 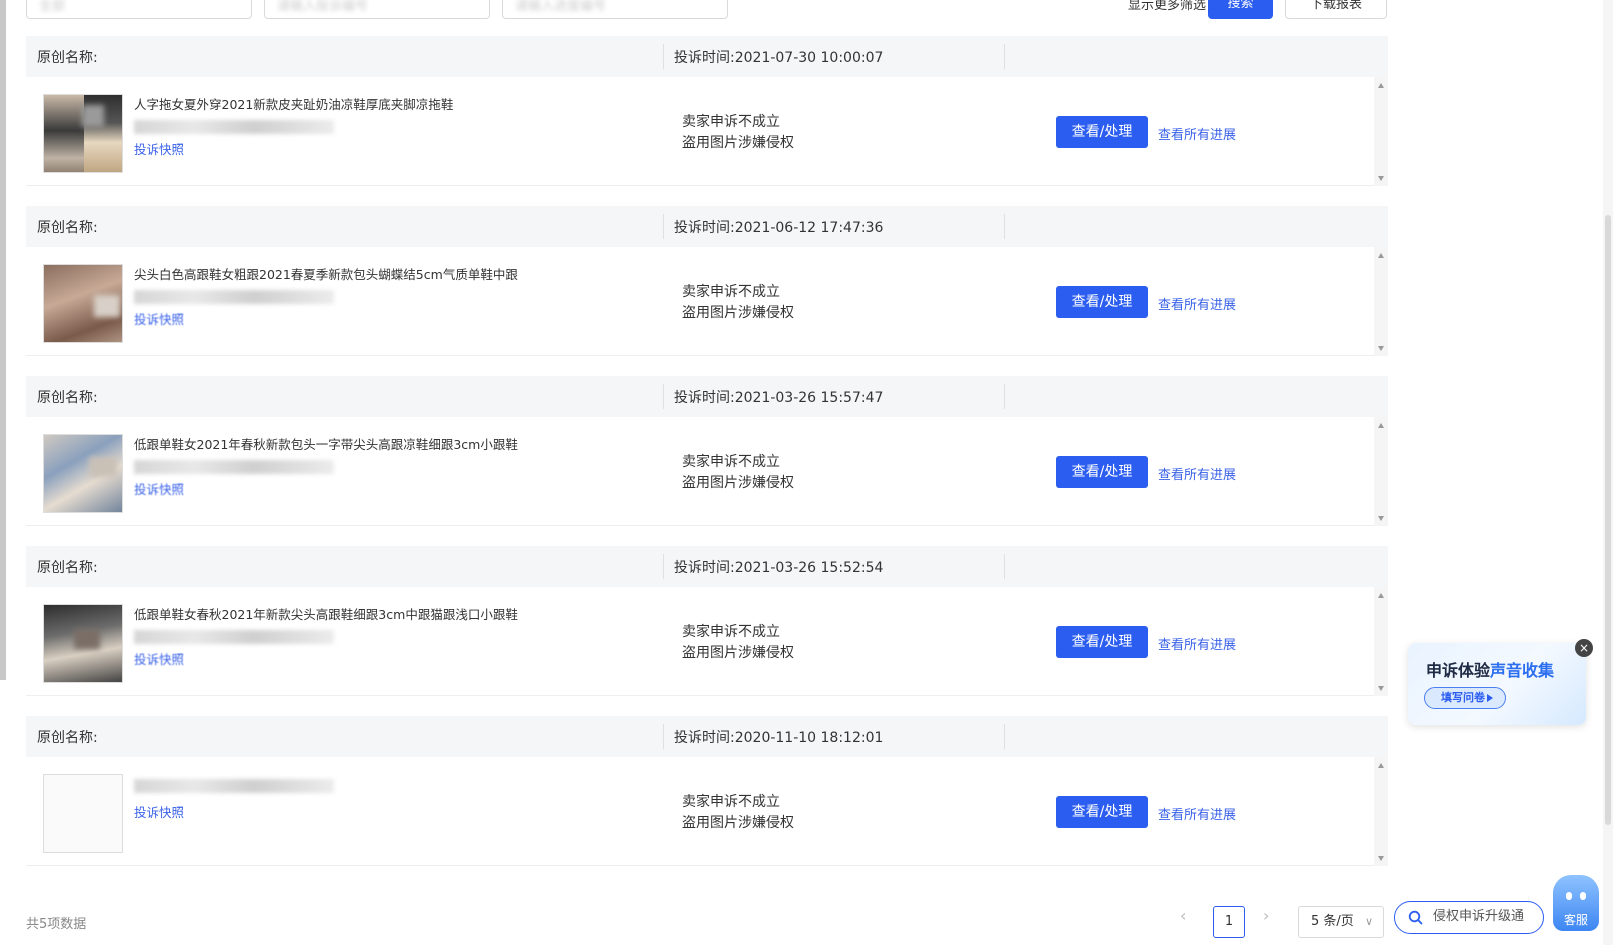 I want to click on page-scrollbar, so click(x=1608, y=472).